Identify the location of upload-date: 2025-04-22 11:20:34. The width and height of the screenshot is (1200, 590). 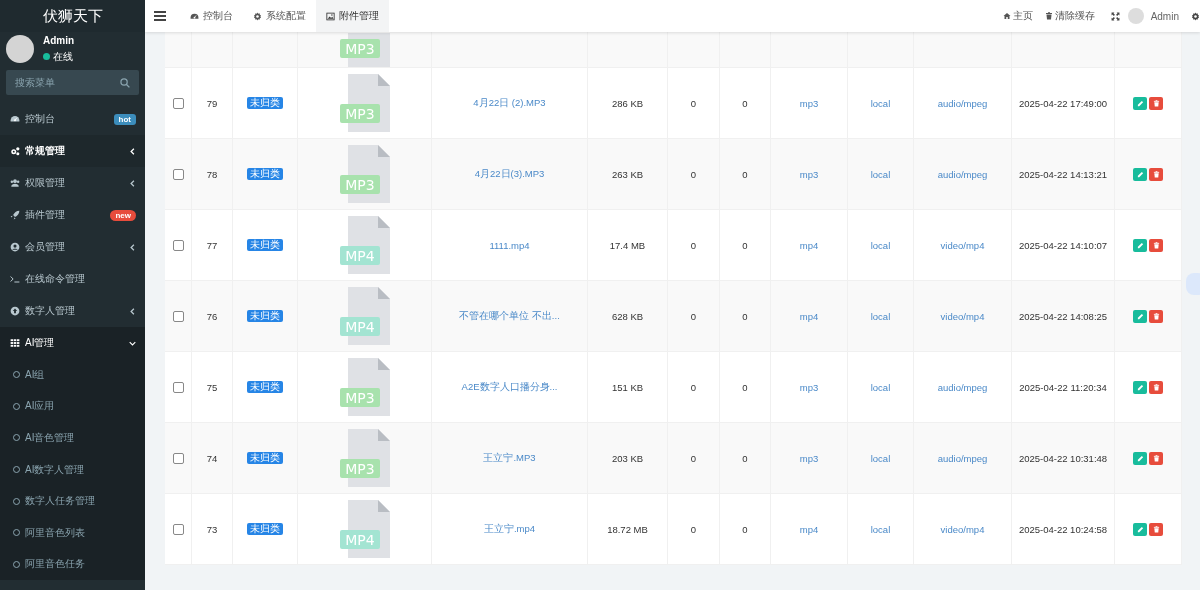
(1063, 387).